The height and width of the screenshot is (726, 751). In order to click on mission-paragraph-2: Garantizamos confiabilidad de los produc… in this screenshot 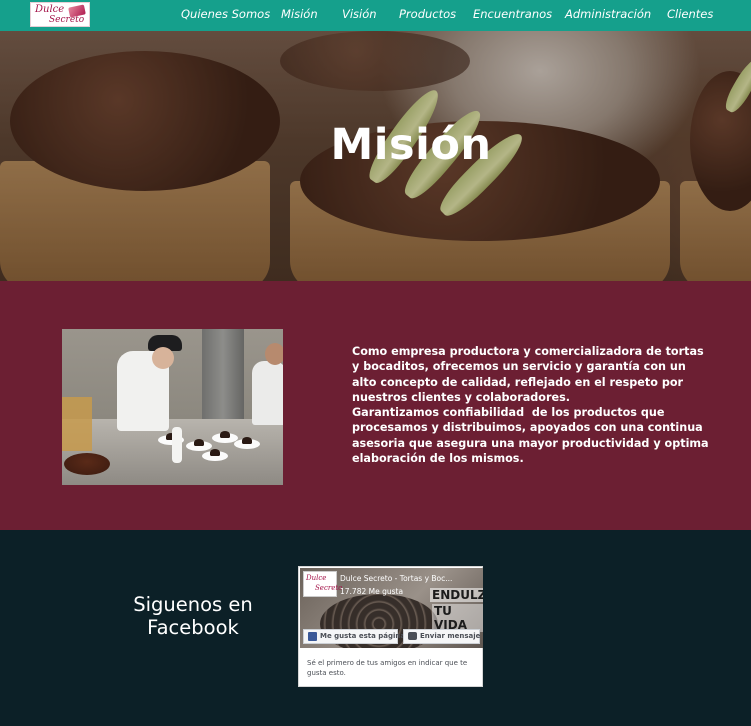, I will do `click(532, 436)`.